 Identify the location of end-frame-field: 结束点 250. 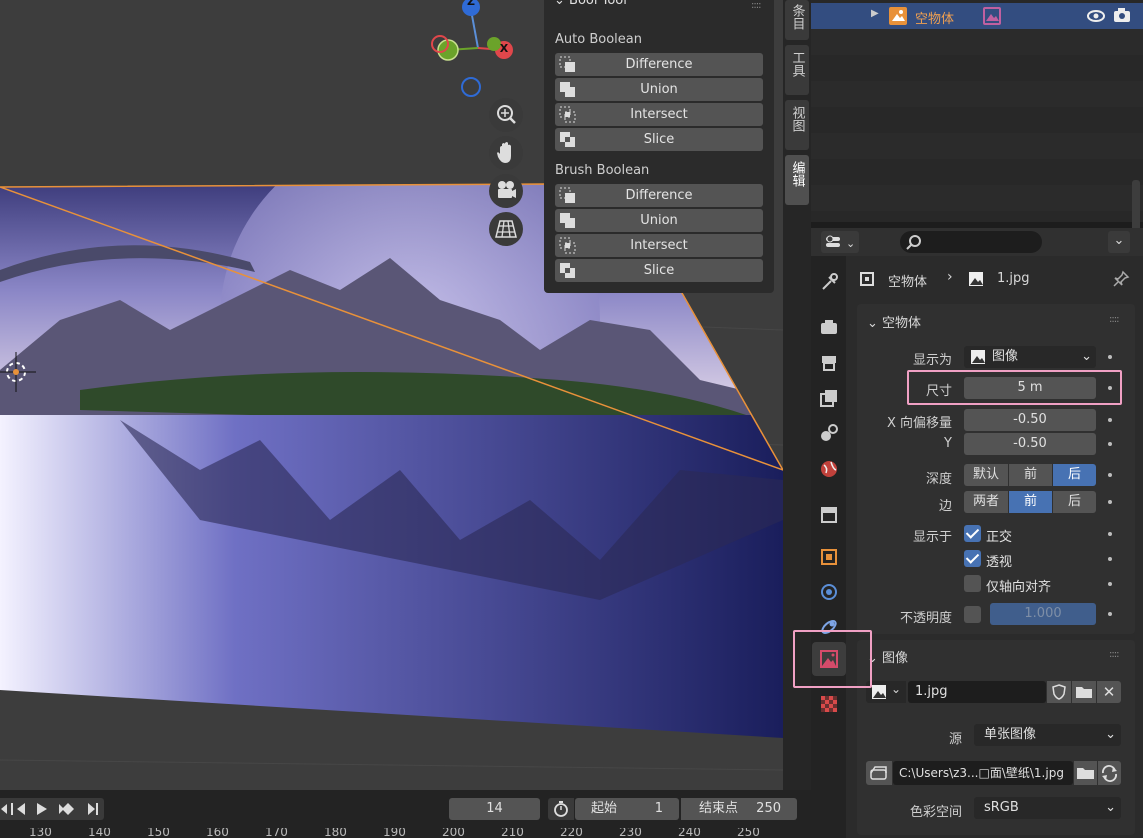
(739, 809).